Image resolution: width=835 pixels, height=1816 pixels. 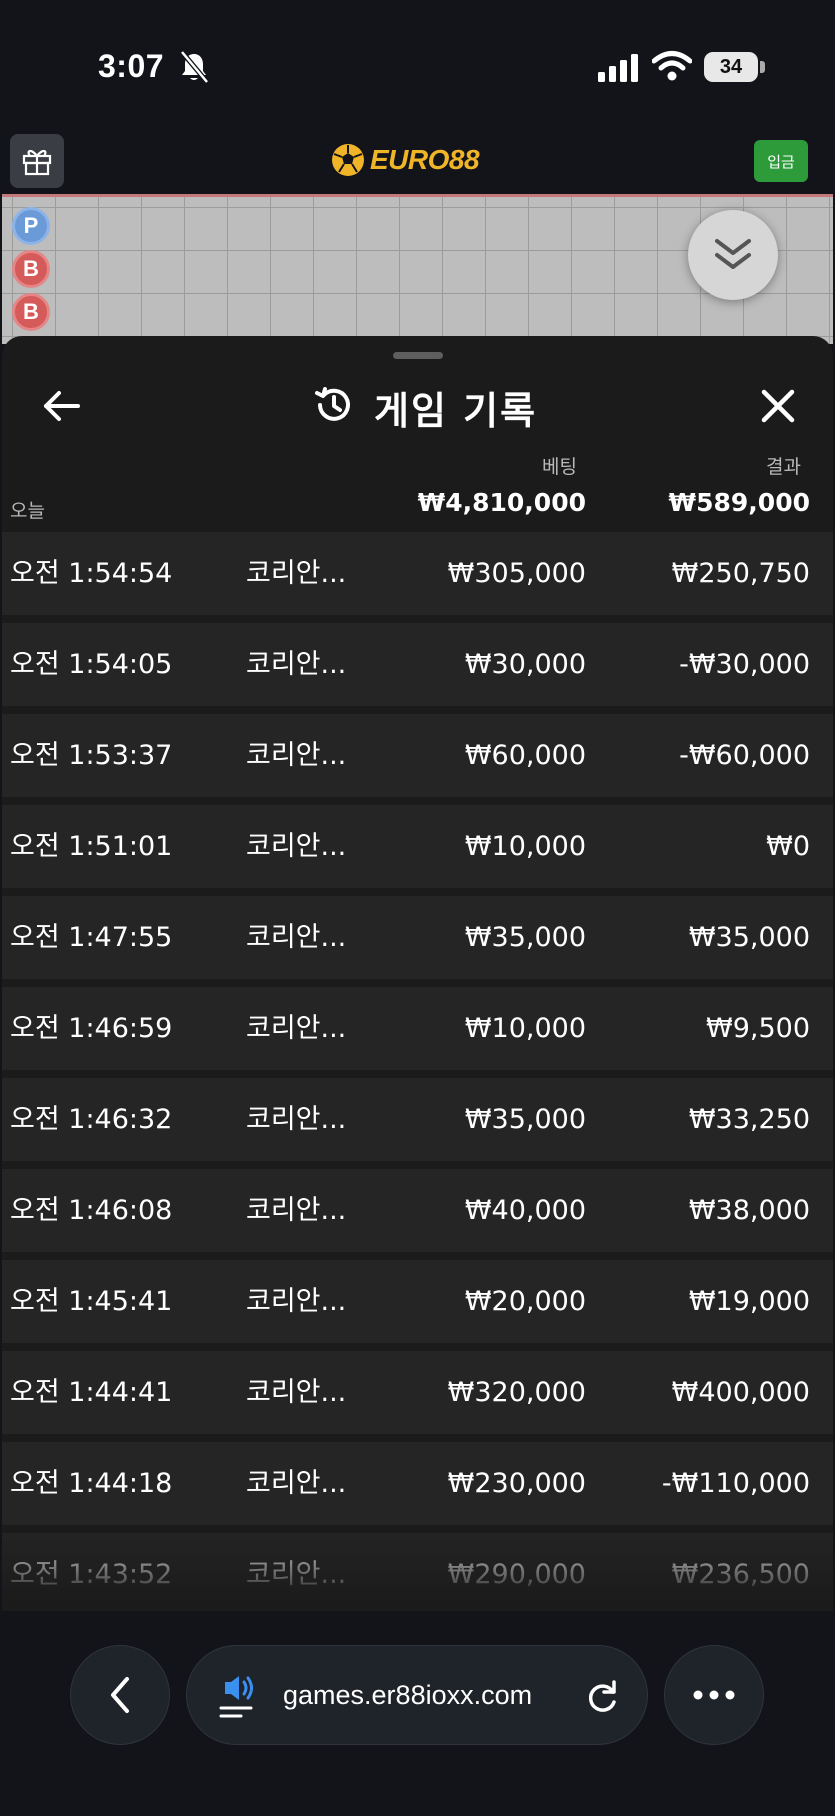 I want to click on browser-toolbar: games.er88ioxx.com, so click(x=417, y=1713).